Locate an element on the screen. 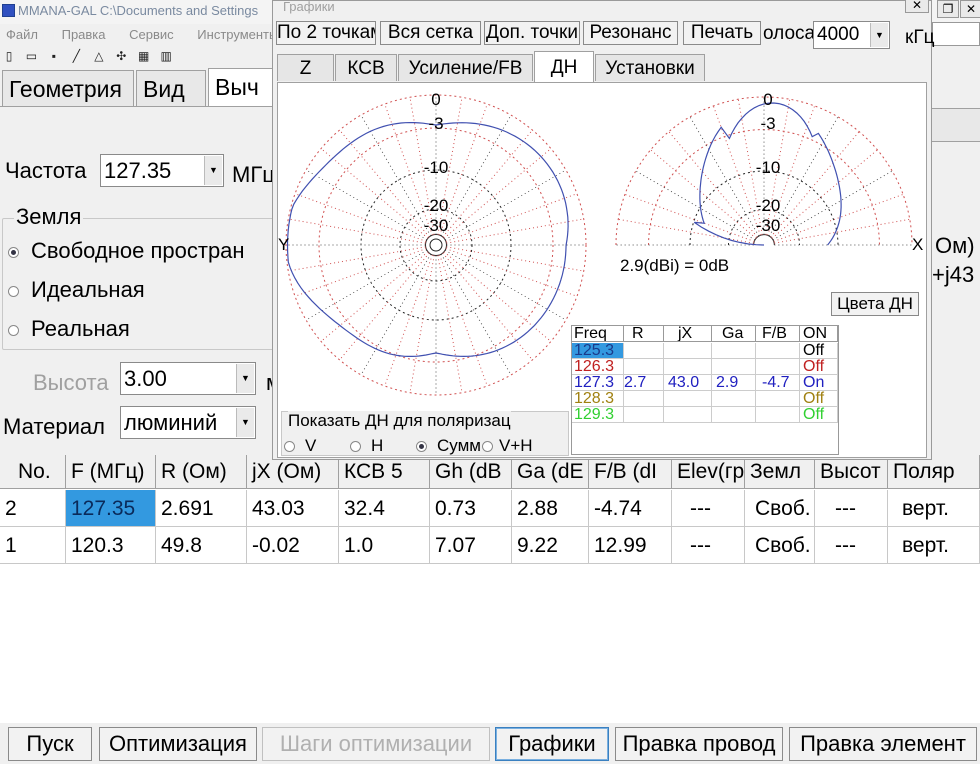  pol-sum: Сумм is located at coordinates (448, 446).